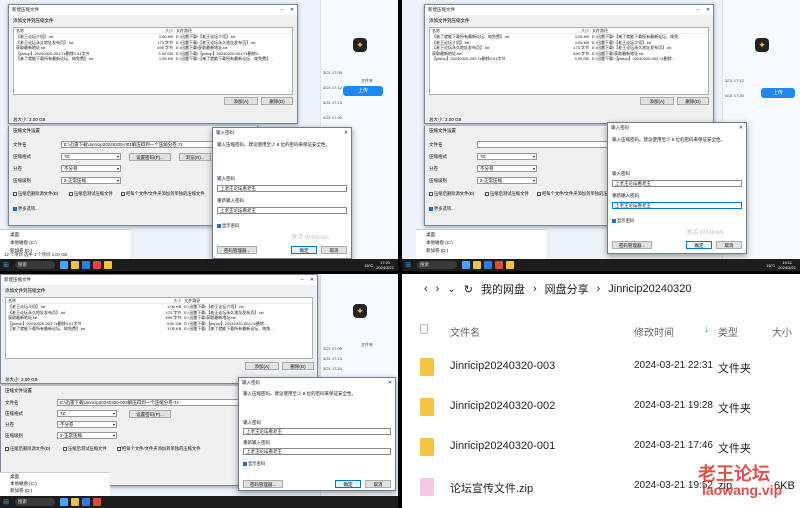  Describe the element at coordinates (468, 289) in the screenshot. I see `refresh-icon: ↻` at that location.